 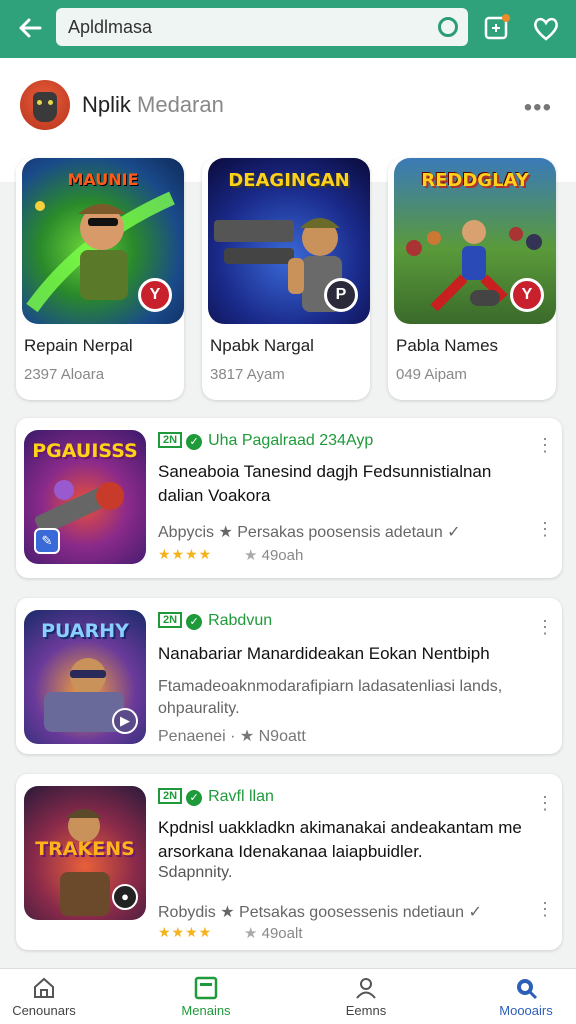 What do you see at coordinates (527, 989) in the screenshot?
I see `search-icon` at bounding box center [527, 989].